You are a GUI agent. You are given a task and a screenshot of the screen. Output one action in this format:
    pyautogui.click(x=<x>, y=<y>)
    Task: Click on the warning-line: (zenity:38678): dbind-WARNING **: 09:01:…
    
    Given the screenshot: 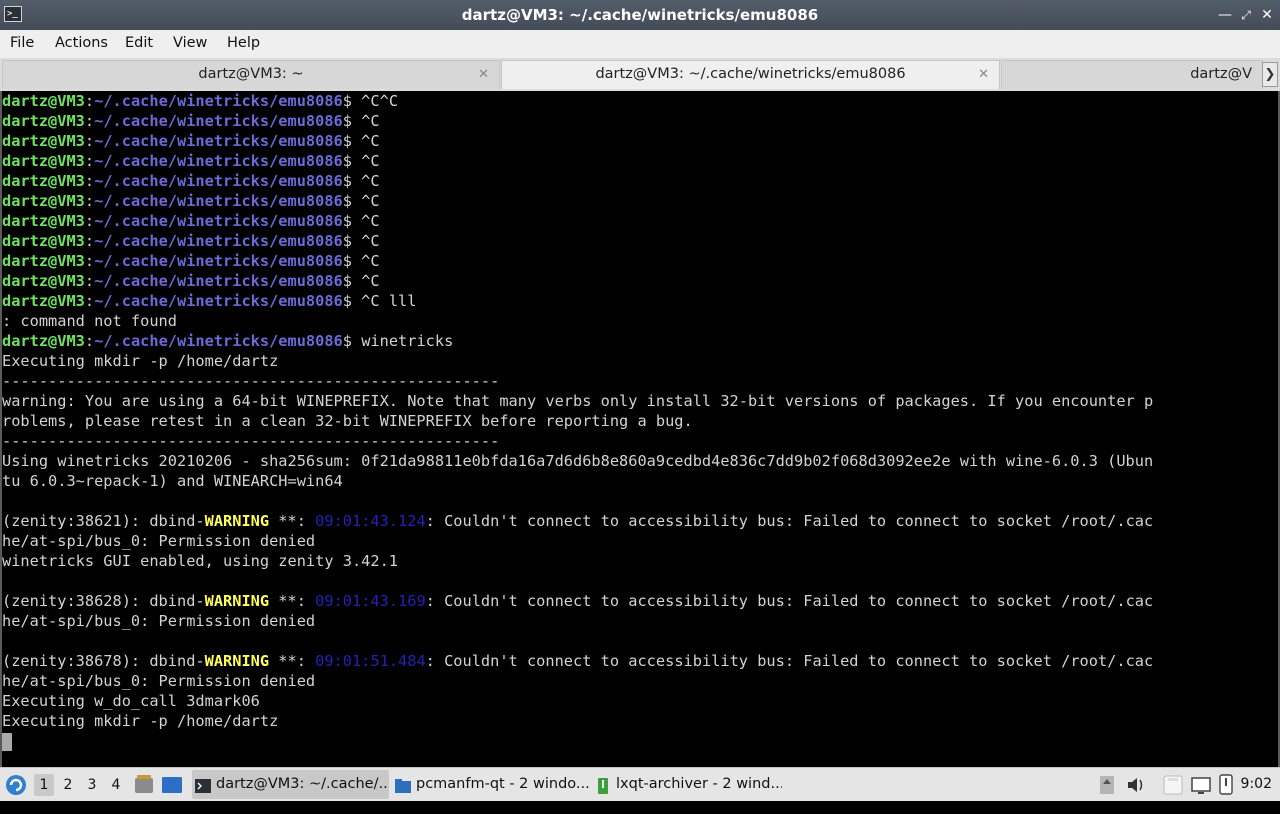 What is the action you would take?
    pyautogui.click(x=640, y=661)
    